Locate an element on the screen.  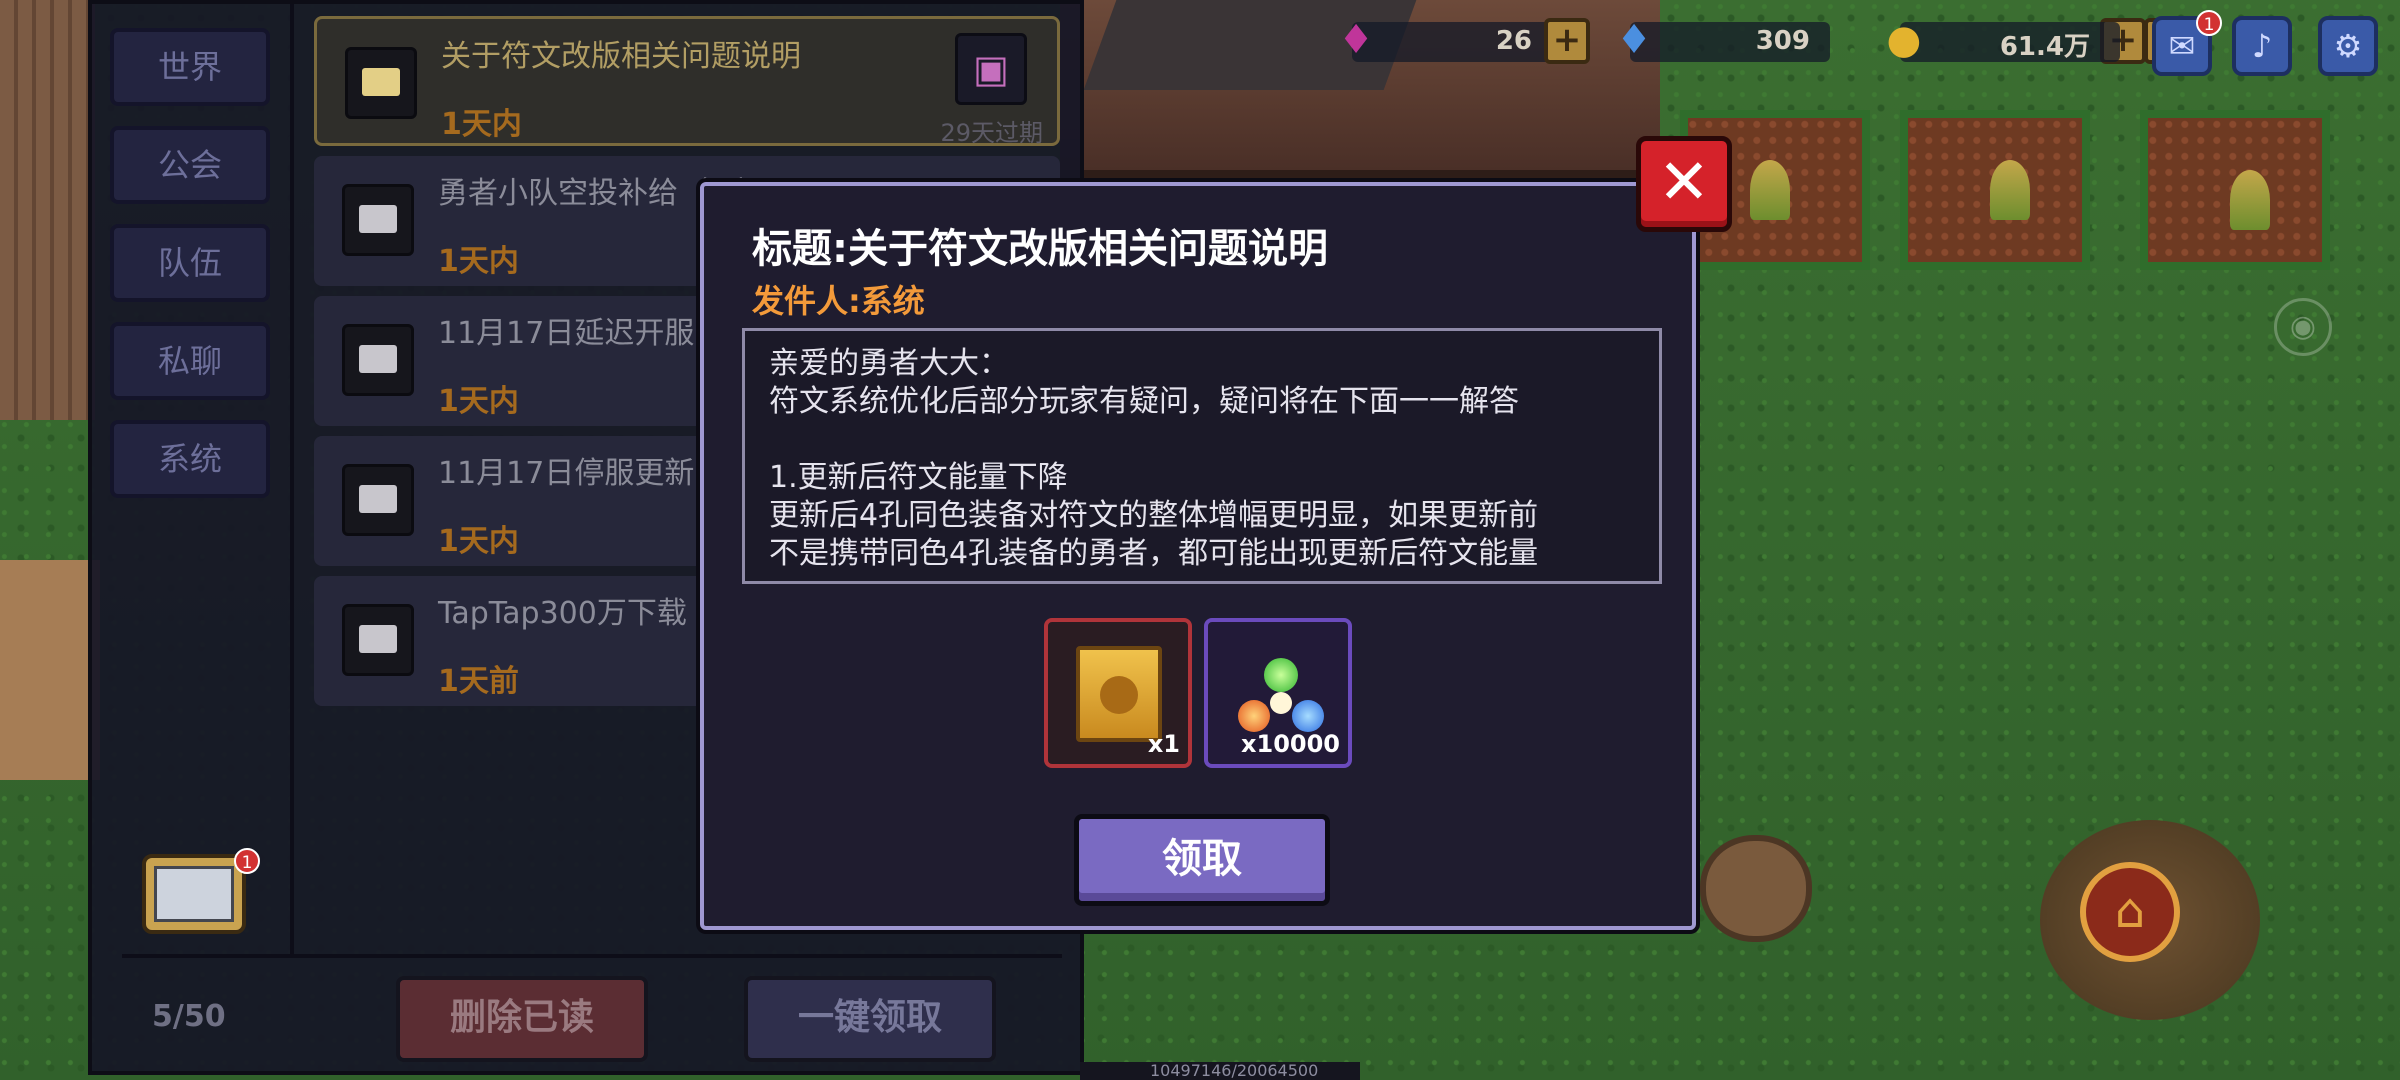
mail-time: 1天前 is located at coordinates (478, 681).